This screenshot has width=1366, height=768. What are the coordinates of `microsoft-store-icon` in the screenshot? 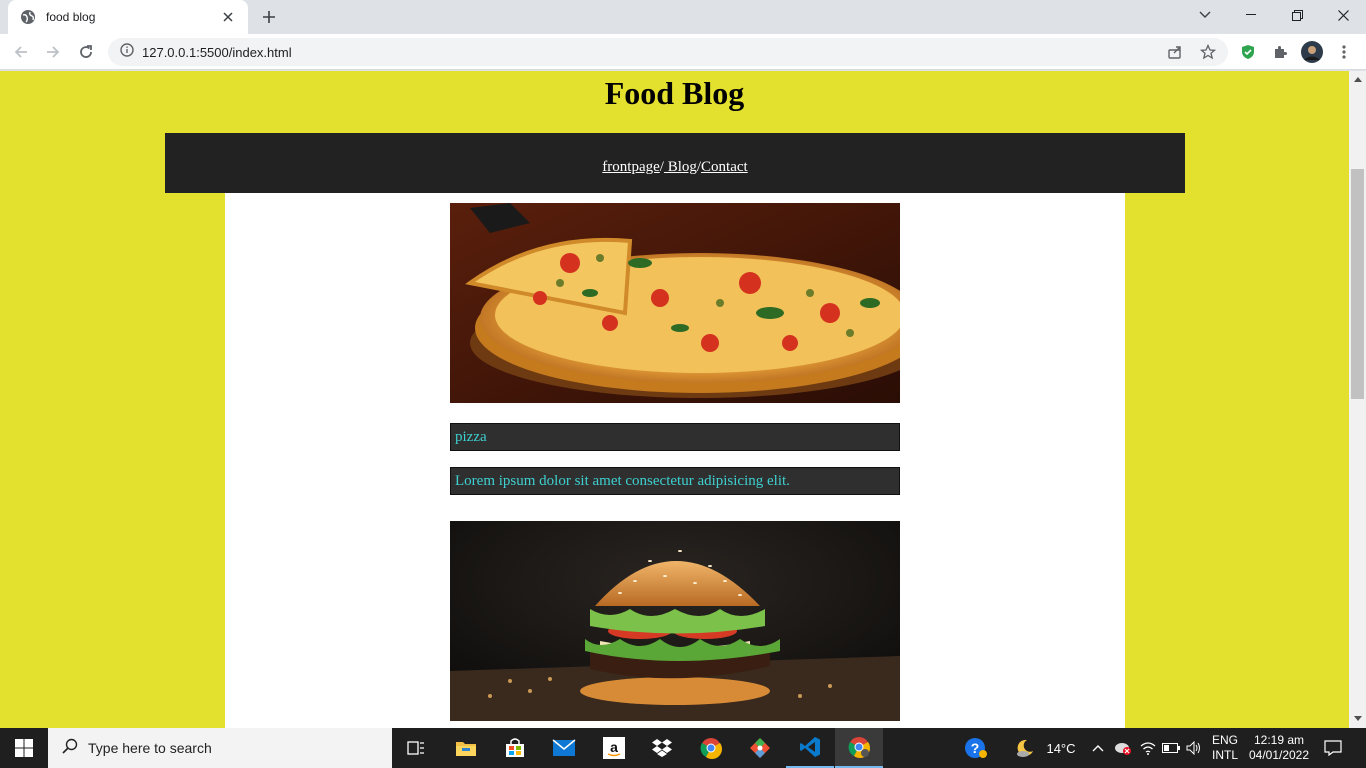 It's located at (515, 748).